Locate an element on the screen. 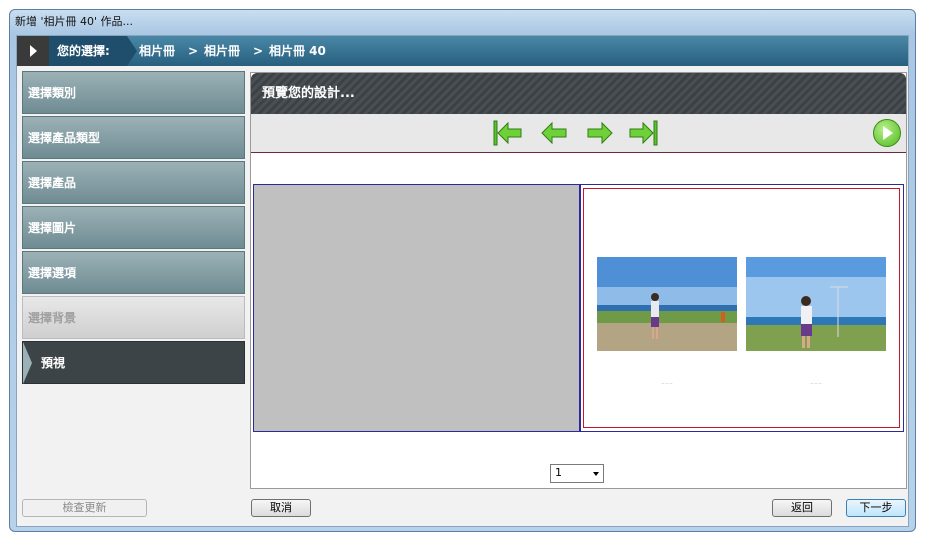 The width and height of the screenshot is (925, 539). sidebar-item-label: 選擇選項 is located at coordinates (52, 273).